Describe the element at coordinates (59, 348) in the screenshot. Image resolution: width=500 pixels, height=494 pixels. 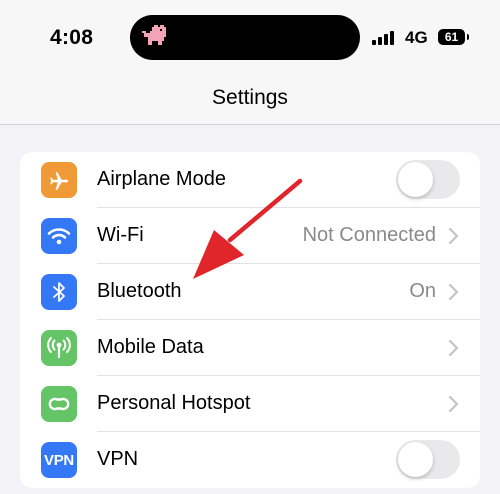
I see `antenna-icon` at that location.